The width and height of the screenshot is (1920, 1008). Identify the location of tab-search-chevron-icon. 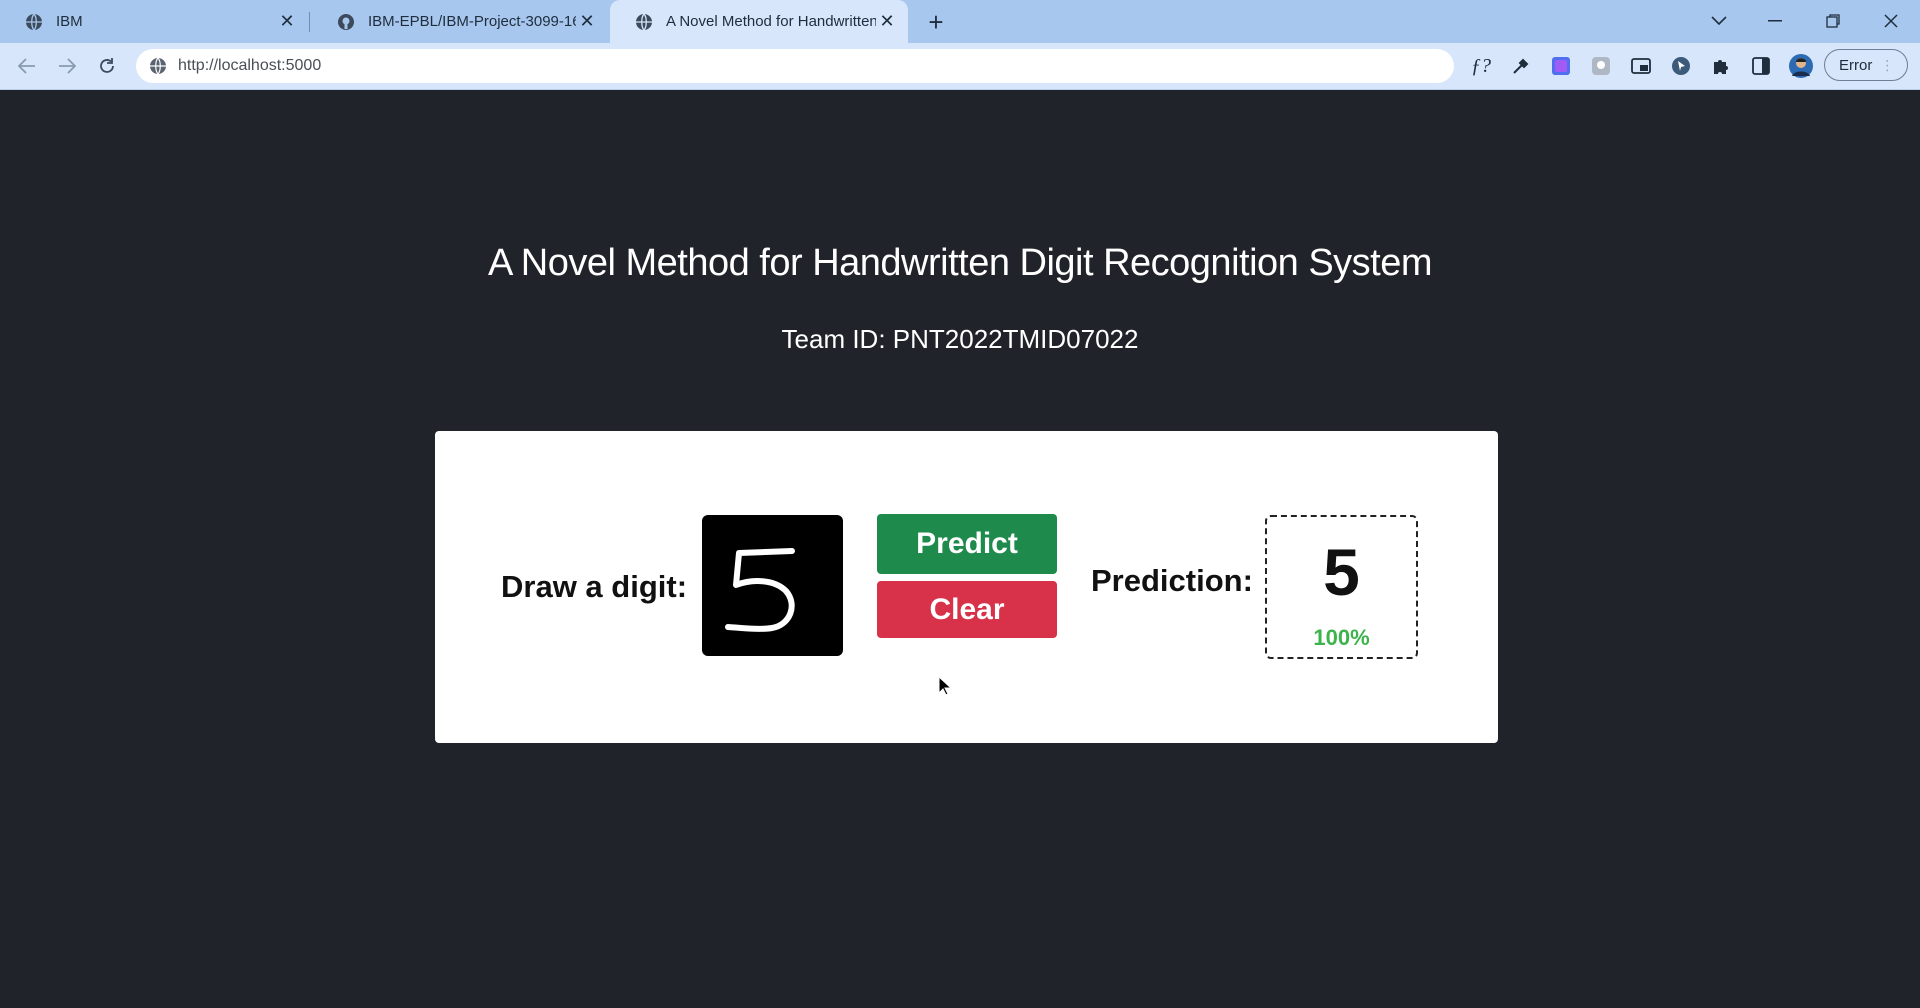
(1719, 21).